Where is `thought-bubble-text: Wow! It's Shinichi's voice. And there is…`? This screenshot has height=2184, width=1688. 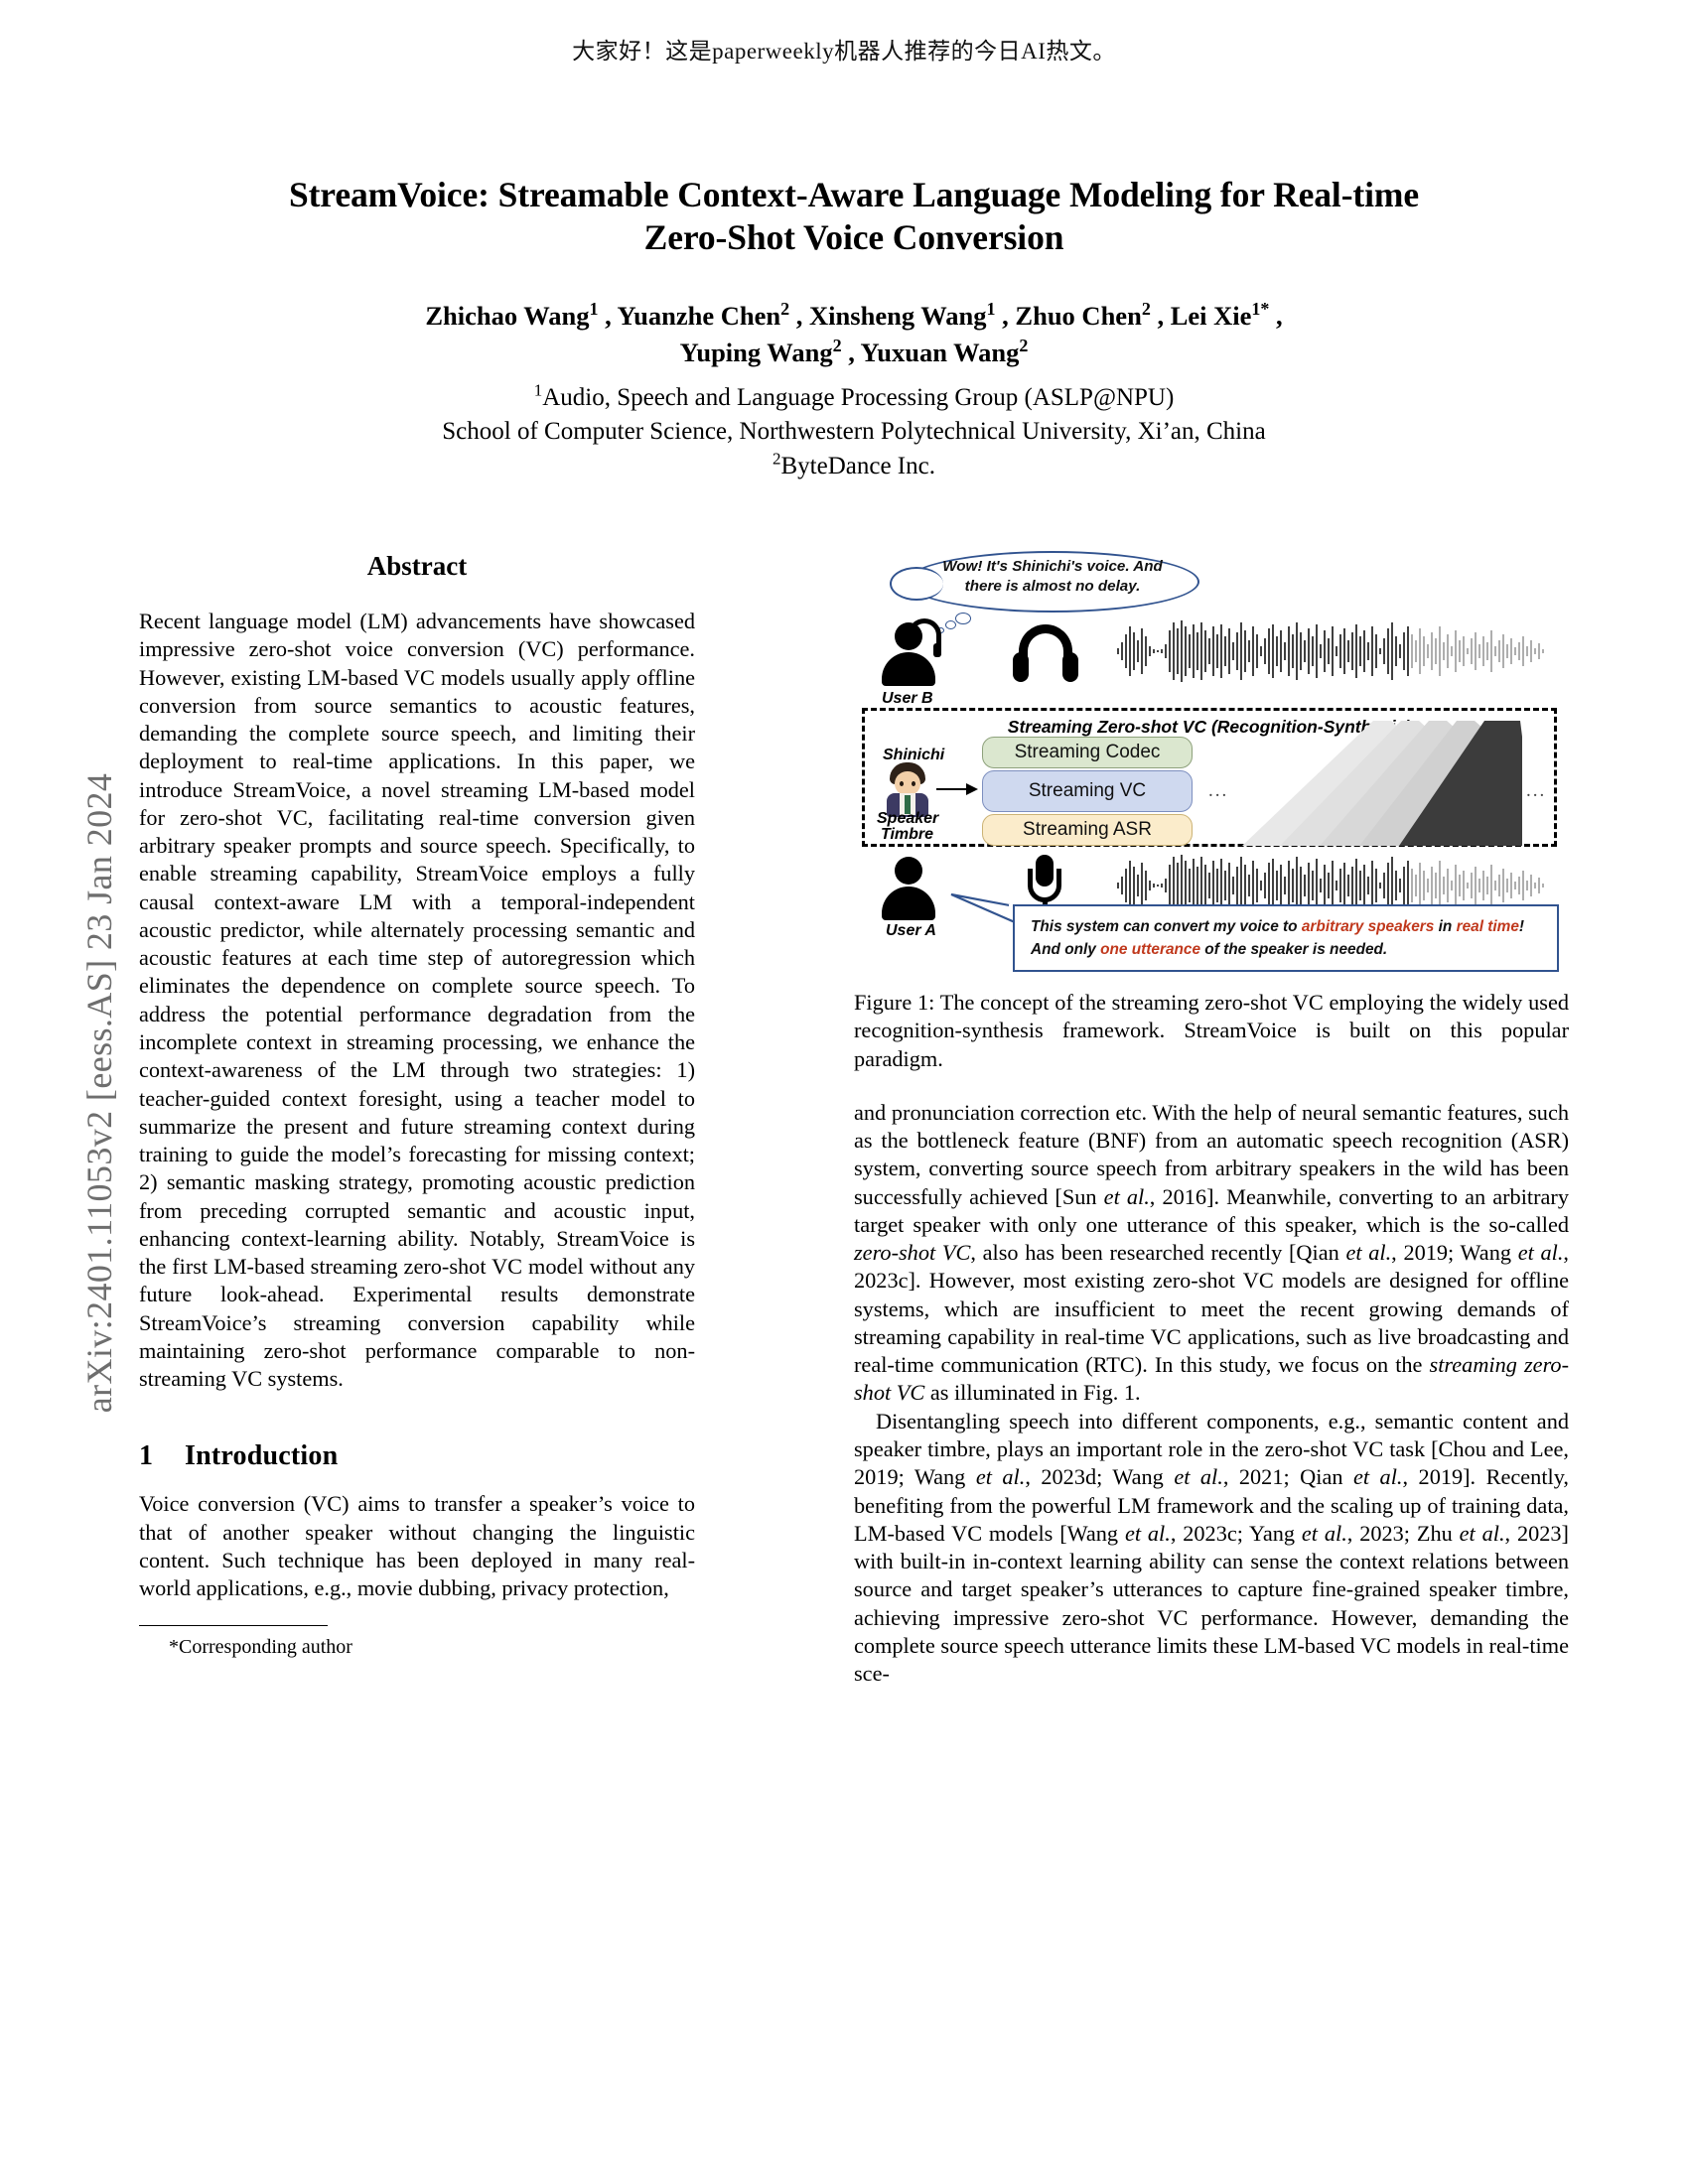 thought-bubble-text: Wow! It's Shinichi's voice. And there is… is located at coordinates (1052, 577).